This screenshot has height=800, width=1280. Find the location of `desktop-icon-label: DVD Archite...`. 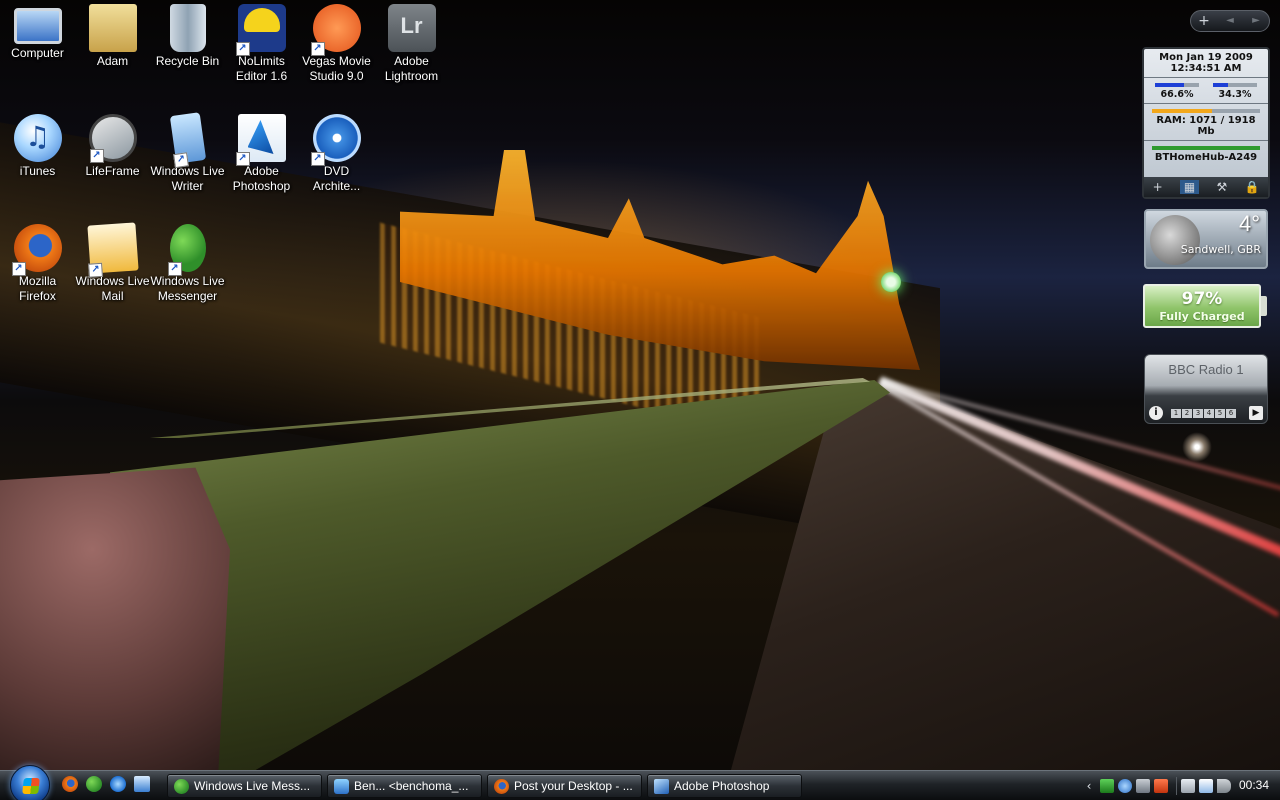

desktop-icon-label: DVD Archite... is located at coordinates (336, 178).